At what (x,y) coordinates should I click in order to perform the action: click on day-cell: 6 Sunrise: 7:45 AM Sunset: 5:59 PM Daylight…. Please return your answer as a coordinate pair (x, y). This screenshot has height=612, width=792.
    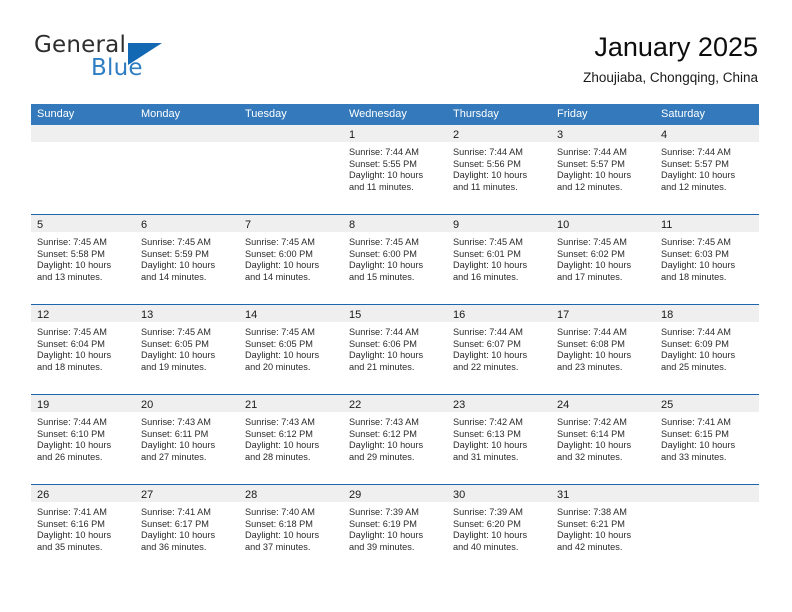
    Looking at the image, I should click on (187, 259).